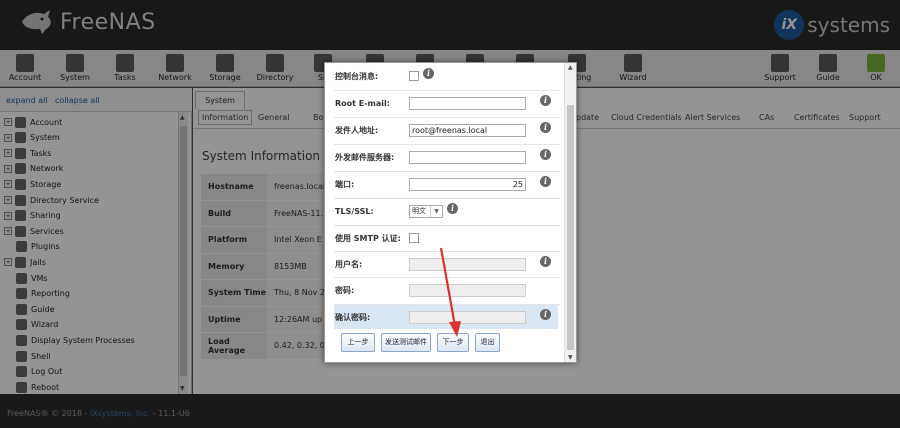 The height and width of the screenshot is (428, 900). I want to click on tls-select: 明文 ▼, so click(426, 211).